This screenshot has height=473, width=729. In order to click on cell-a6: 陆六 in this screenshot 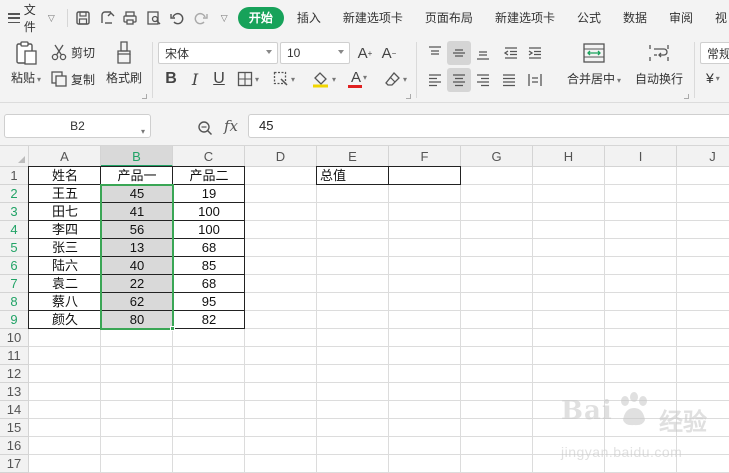, I will do `click(65, 266)`.